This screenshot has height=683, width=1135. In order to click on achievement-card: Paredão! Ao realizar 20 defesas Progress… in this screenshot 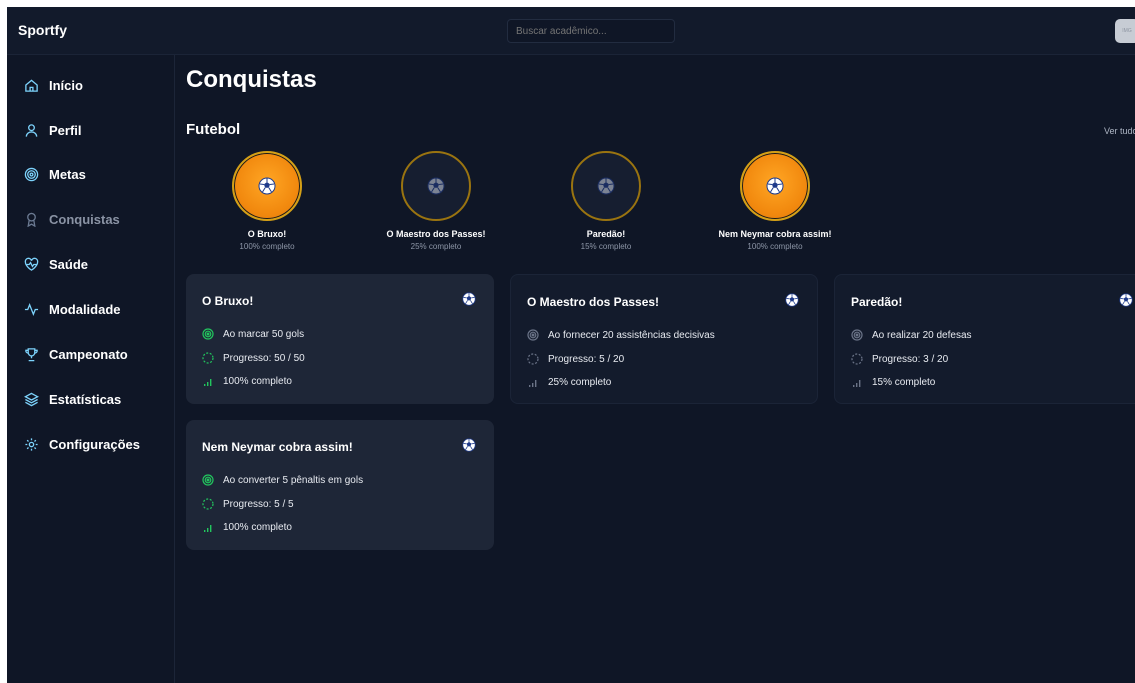, I will do `click(984, 339)`.